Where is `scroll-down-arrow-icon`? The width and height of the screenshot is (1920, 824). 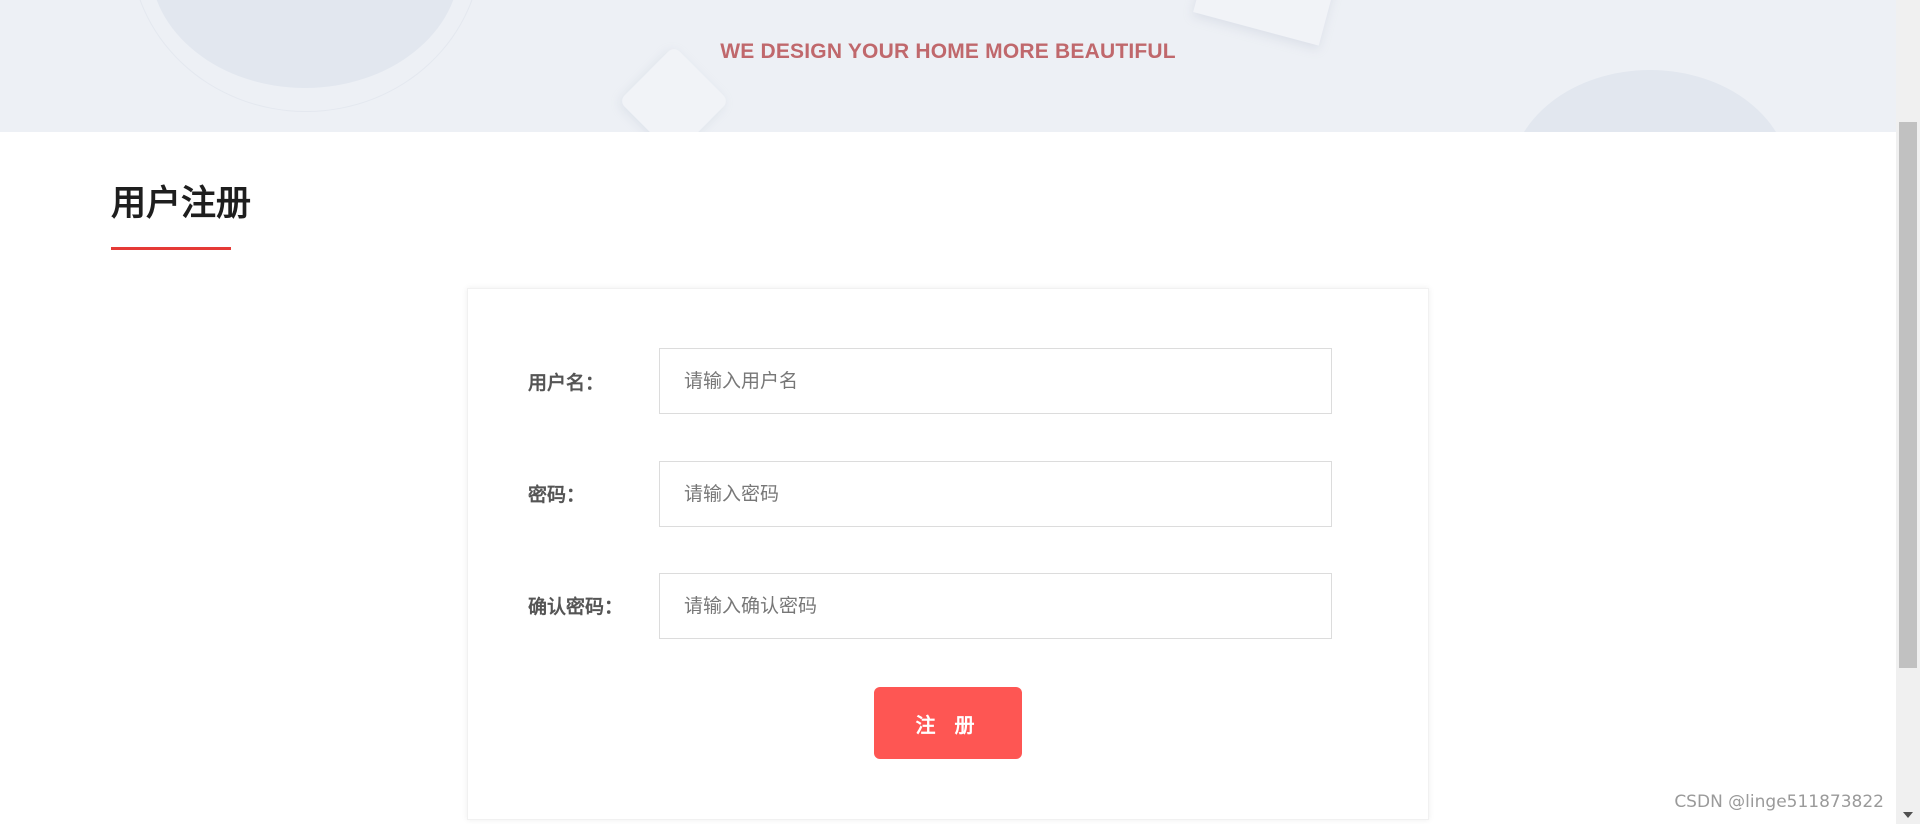
scroll-down-arrow-icon is located at coordinates (1908, 815).